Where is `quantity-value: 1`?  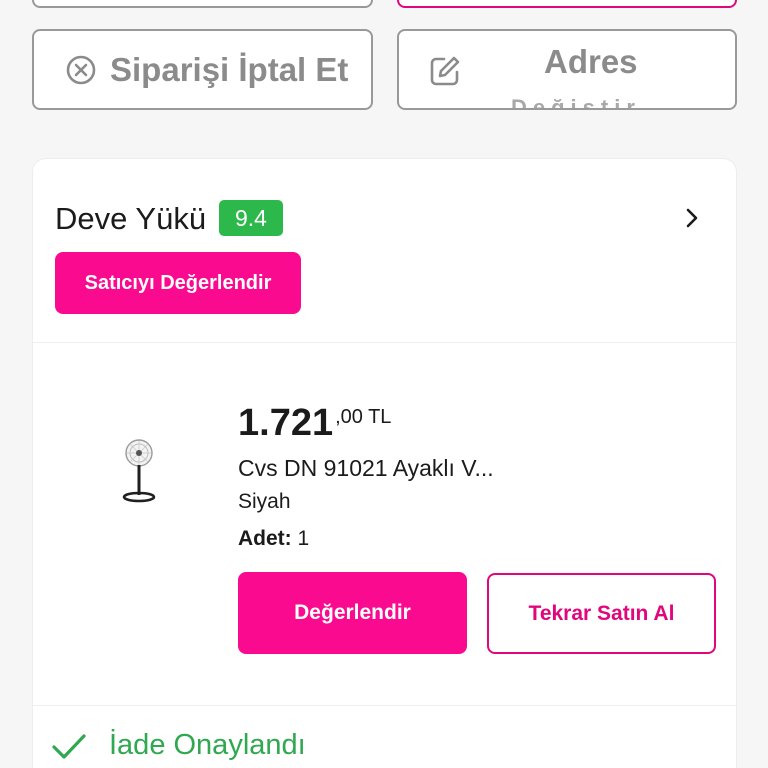 quantity-value: 1 is located at coordinates (303, 538).